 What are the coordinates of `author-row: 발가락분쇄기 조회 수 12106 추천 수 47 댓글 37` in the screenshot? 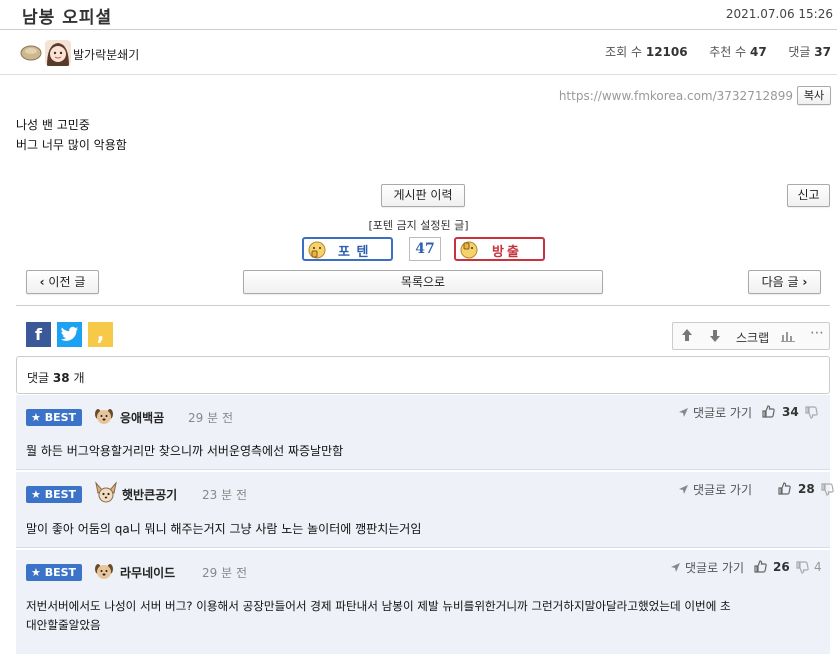 It's located at (418, 52).